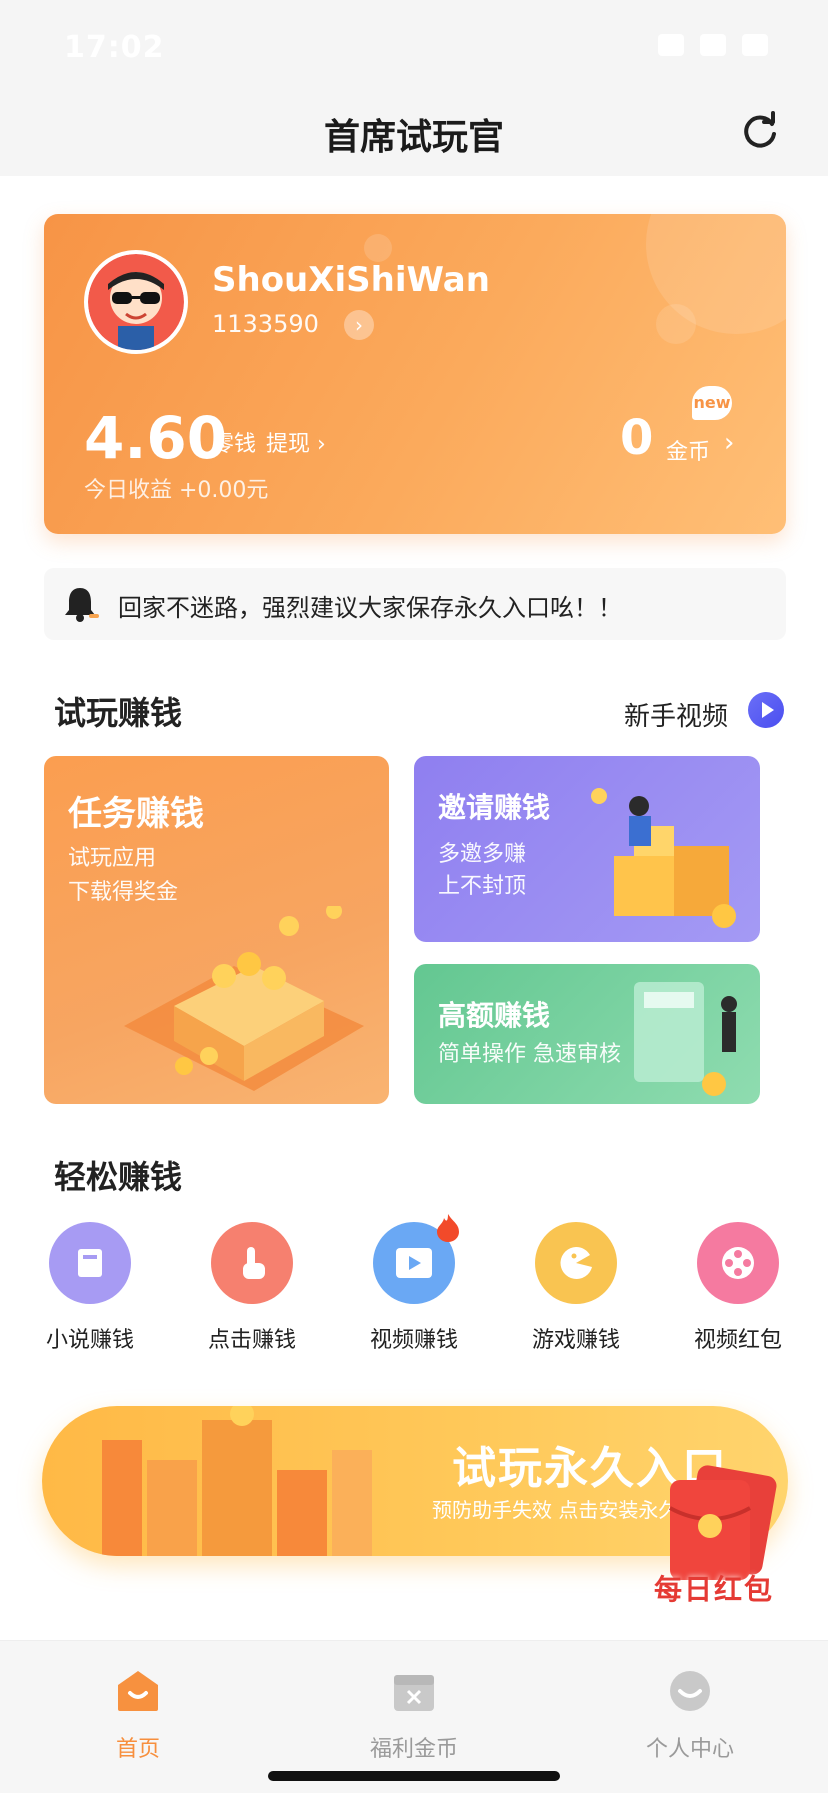 This screenshot has width=828, height=1793. What do you see at coordinates (413, 137) in the screenshot?
I see `page-title: 首席试玩官` at bounding box center [413, 137].